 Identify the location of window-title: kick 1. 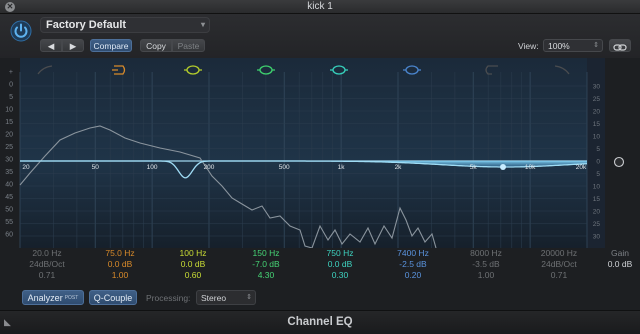
(320, 6).